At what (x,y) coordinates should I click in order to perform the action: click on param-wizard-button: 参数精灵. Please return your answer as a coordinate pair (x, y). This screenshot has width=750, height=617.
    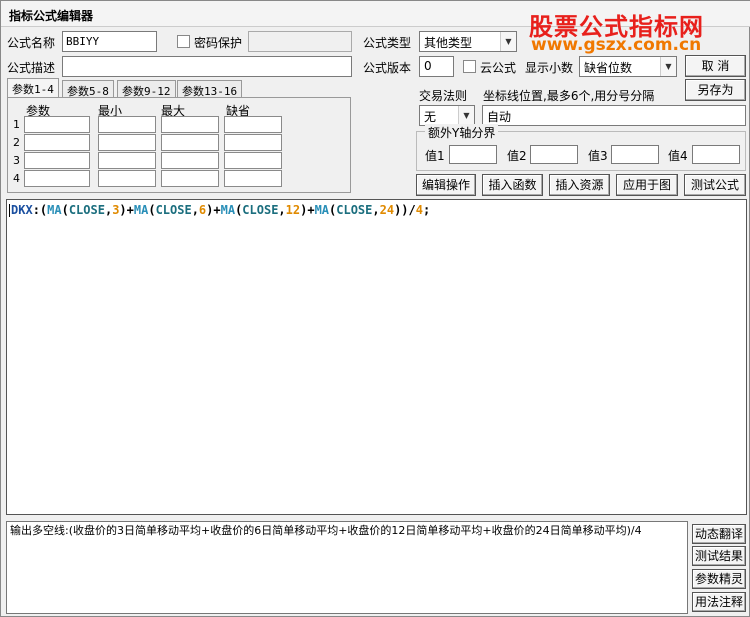
    Looking at the image, I should click on (719, 579).